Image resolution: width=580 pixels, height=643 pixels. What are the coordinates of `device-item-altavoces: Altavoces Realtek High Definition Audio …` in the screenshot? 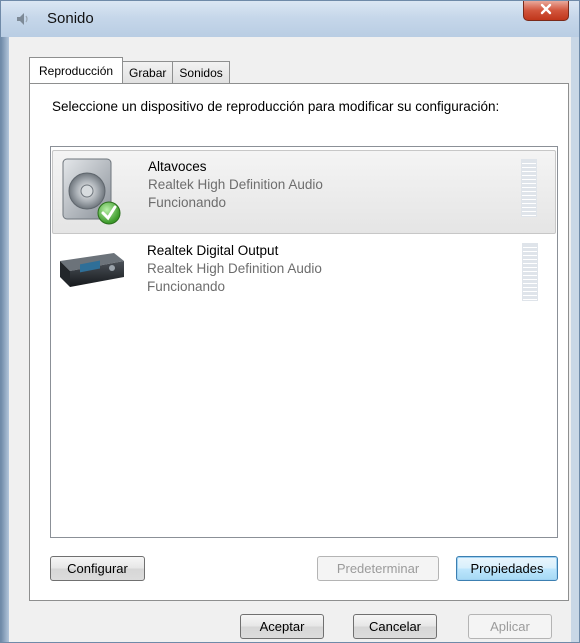 It's located at (304, 192).